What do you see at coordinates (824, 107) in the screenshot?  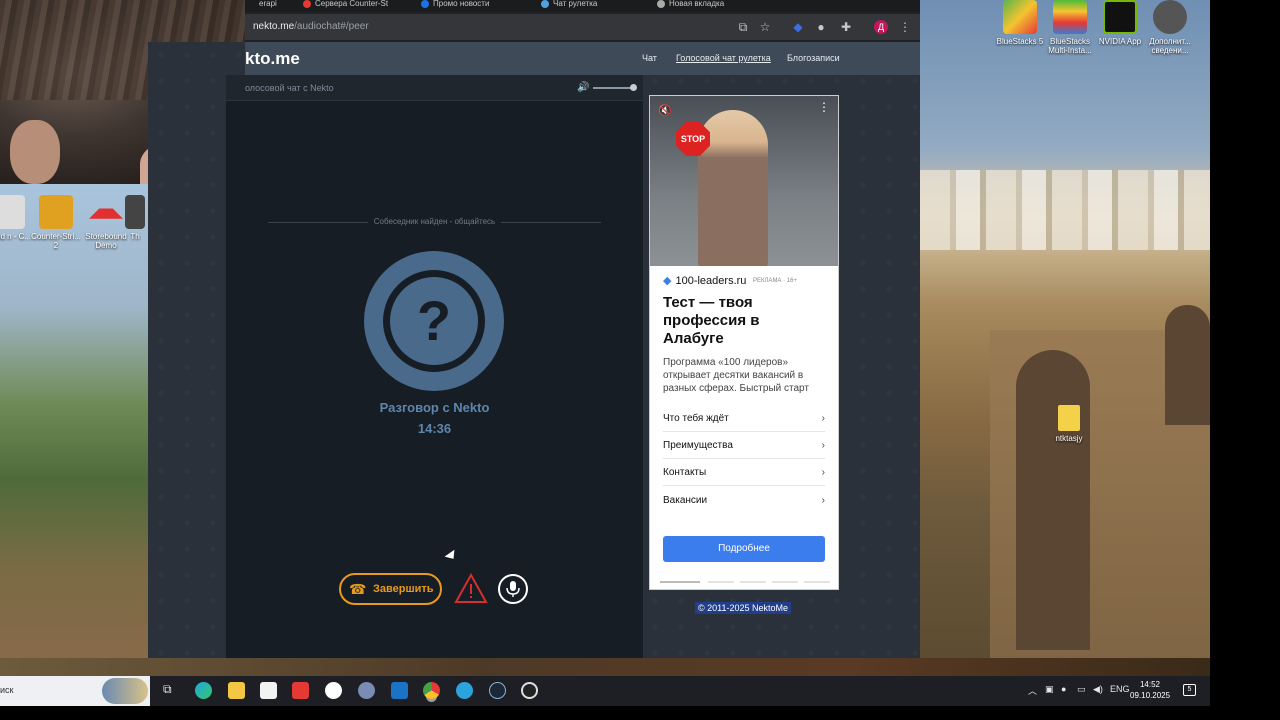 I see `more-options-icon: ⋮` at bounding box center [824, 107].